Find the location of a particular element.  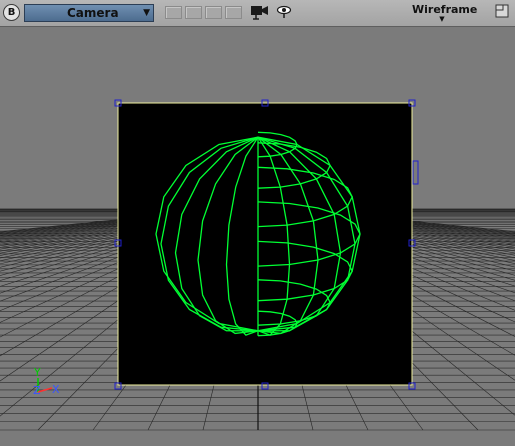

axis-x-label: X is located at coordinates (56, 389).